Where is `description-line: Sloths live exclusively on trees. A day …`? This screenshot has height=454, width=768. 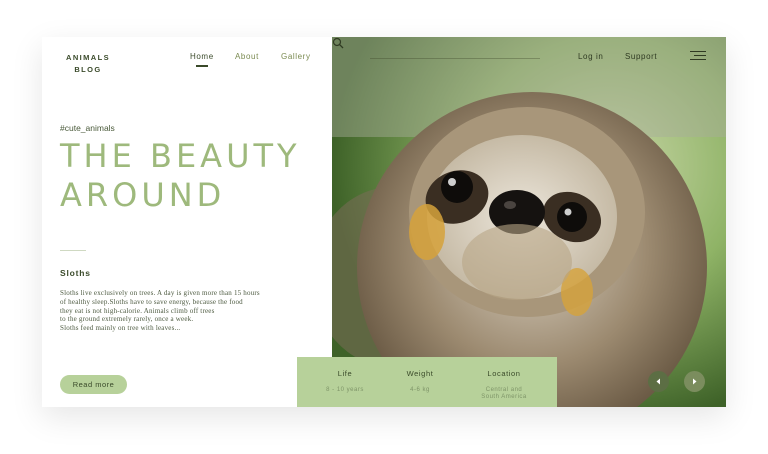 description-line: Sloths live exclusively on trees. A day … is located at coordinates (160, 293).